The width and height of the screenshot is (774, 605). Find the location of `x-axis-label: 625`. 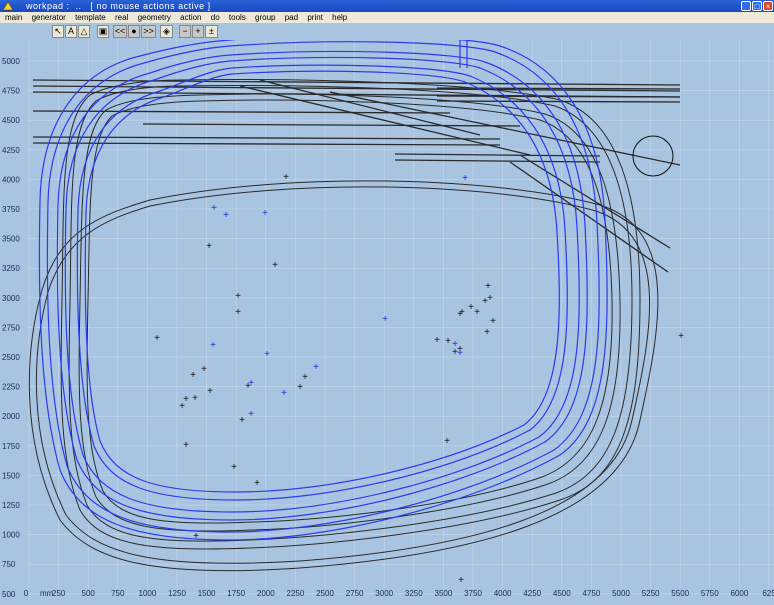

x-axis-label: 625 is located at coordinates (768, 593).